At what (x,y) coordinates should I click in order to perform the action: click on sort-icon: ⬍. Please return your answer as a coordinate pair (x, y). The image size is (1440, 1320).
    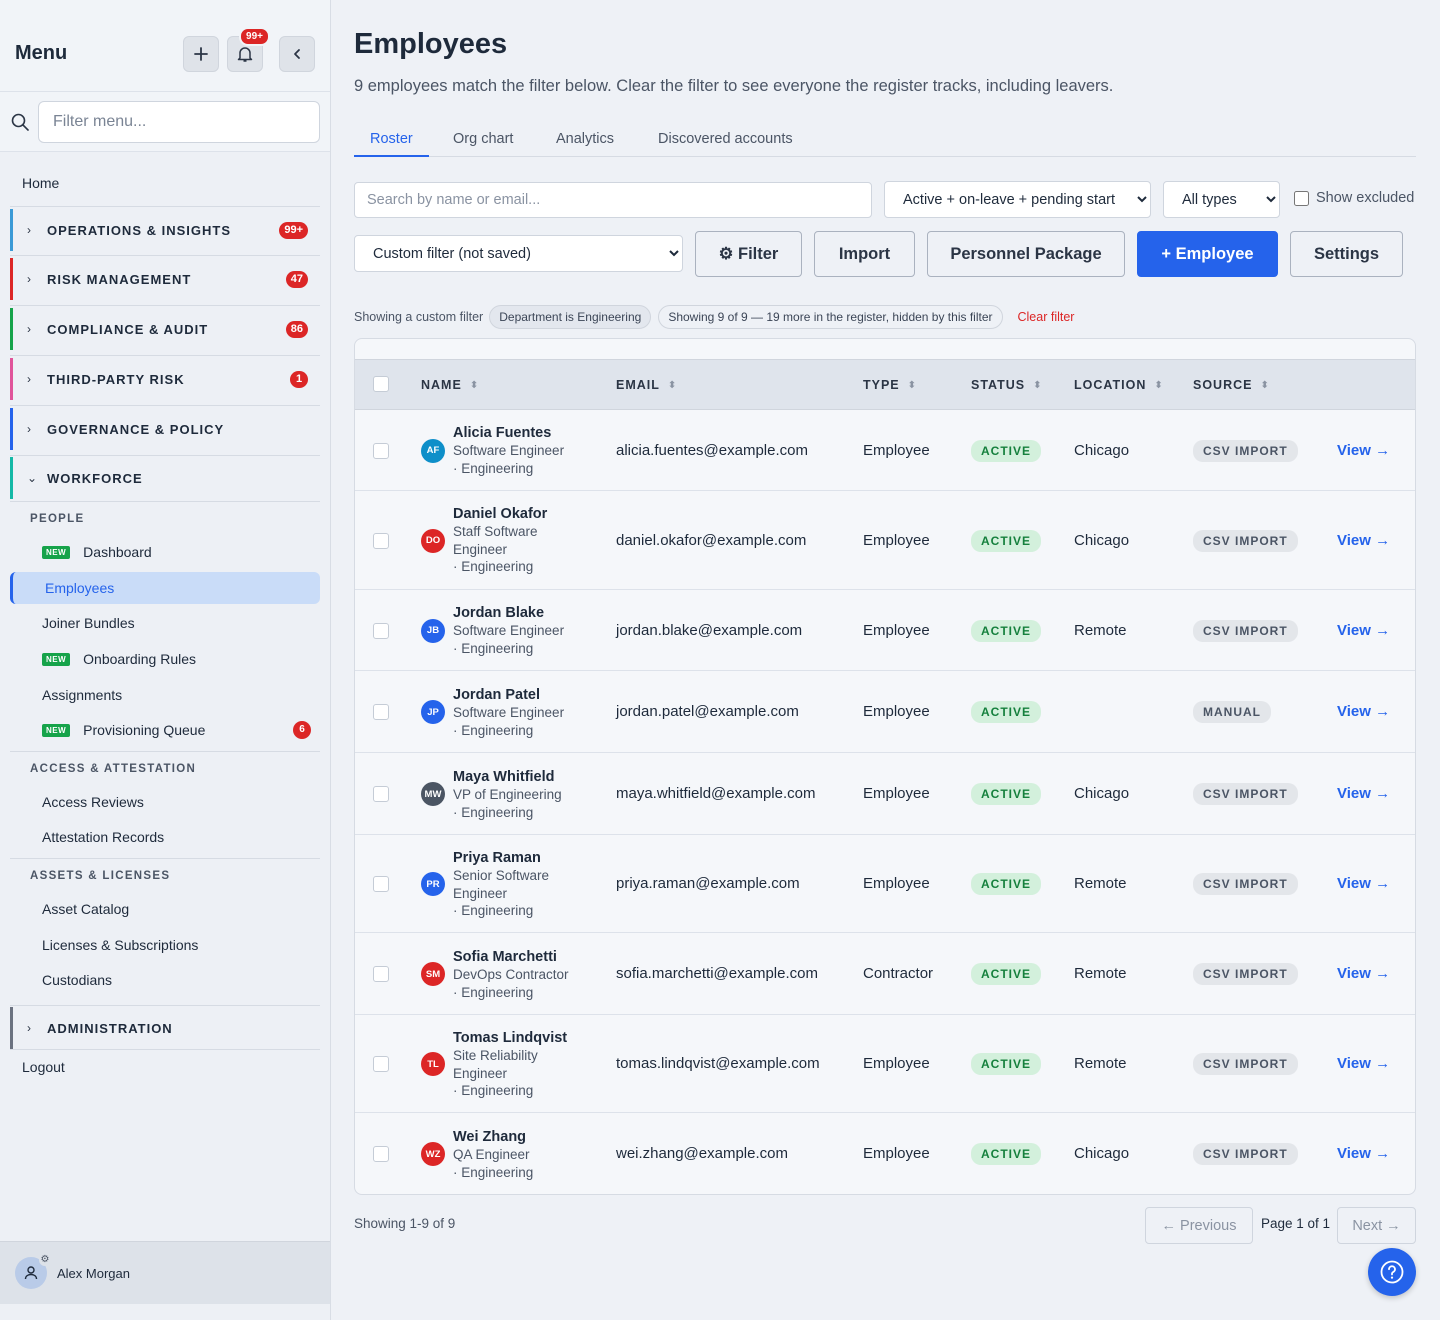
    Looking at the image, I should click on (1159, 385).